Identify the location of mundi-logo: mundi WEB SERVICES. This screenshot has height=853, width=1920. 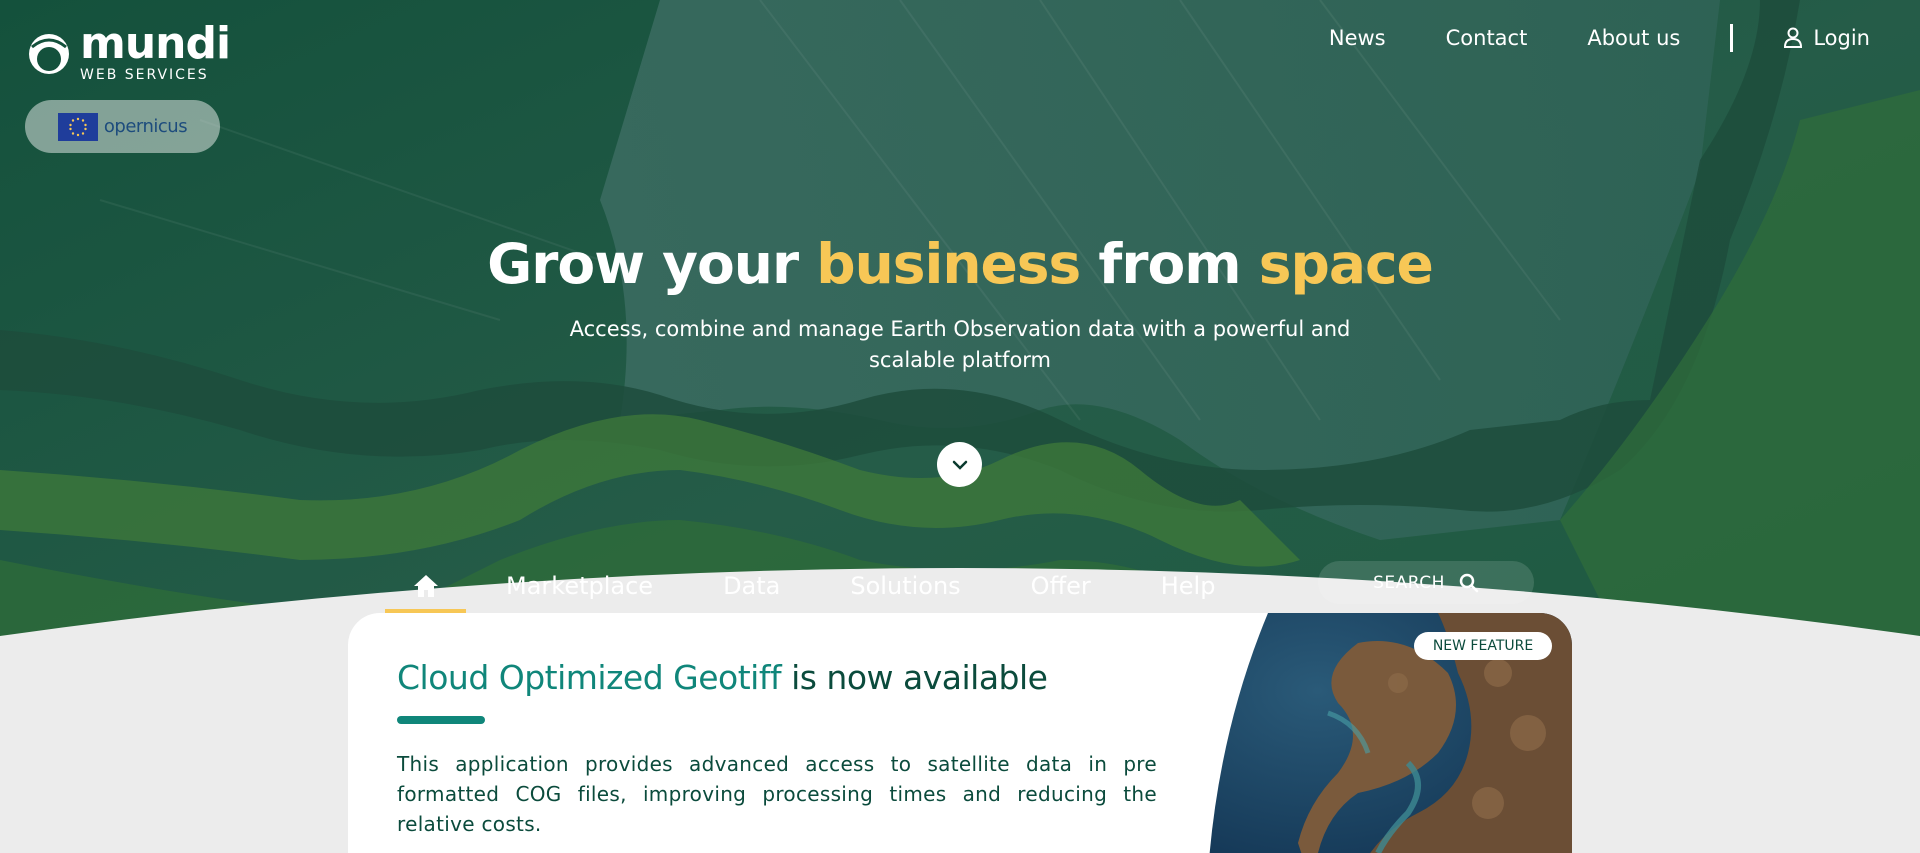
(128, 50).